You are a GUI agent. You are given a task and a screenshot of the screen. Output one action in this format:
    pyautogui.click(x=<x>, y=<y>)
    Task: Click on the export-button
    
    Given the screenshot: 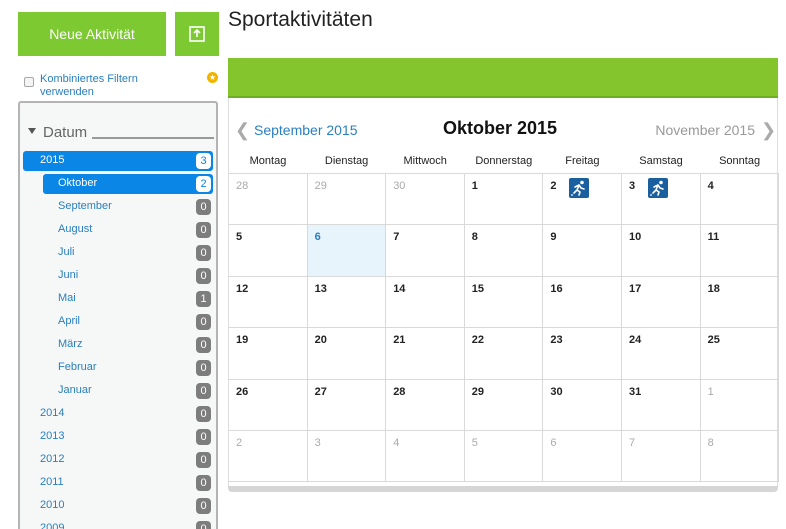 What is the action you would take?
    pyautogui.click(x=197, y=34)
    